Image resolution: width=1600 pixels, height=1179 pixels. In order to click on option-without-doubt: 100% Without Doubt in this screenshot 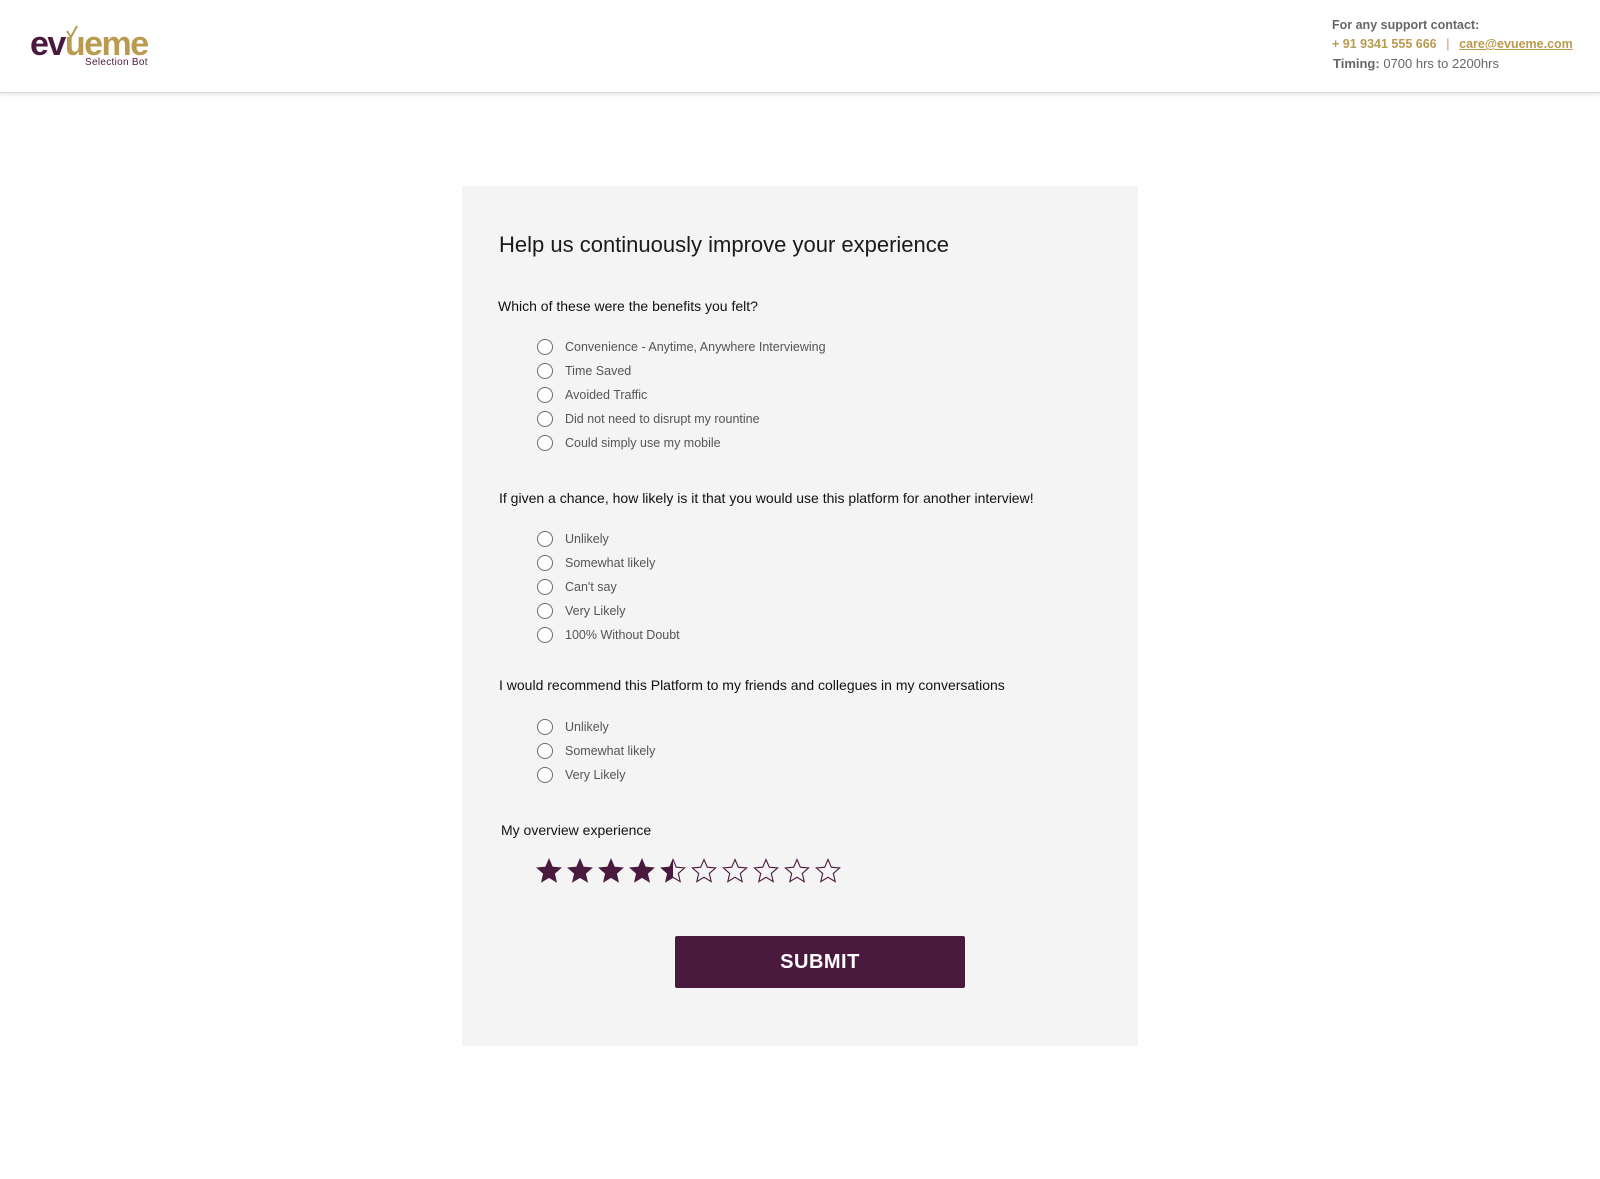, I will do `click(608, 635)`.